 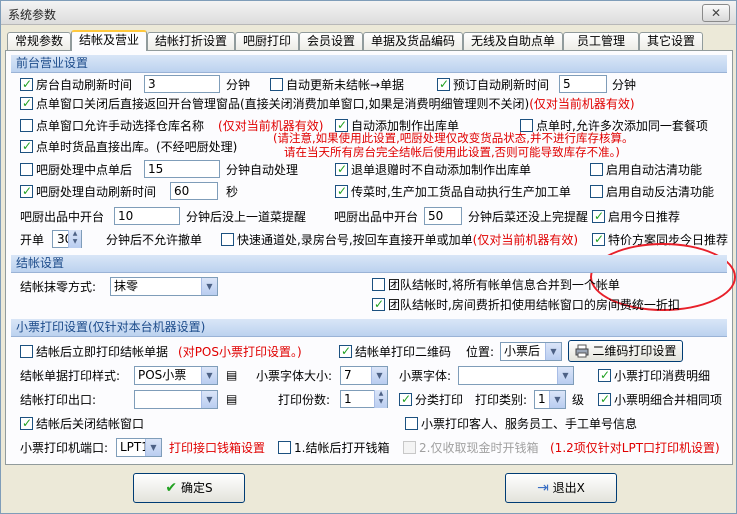 What do you see at coordinates (716, 13) in the screenshot?
I see `close-button: ✕` at bounding box center [716, 13].